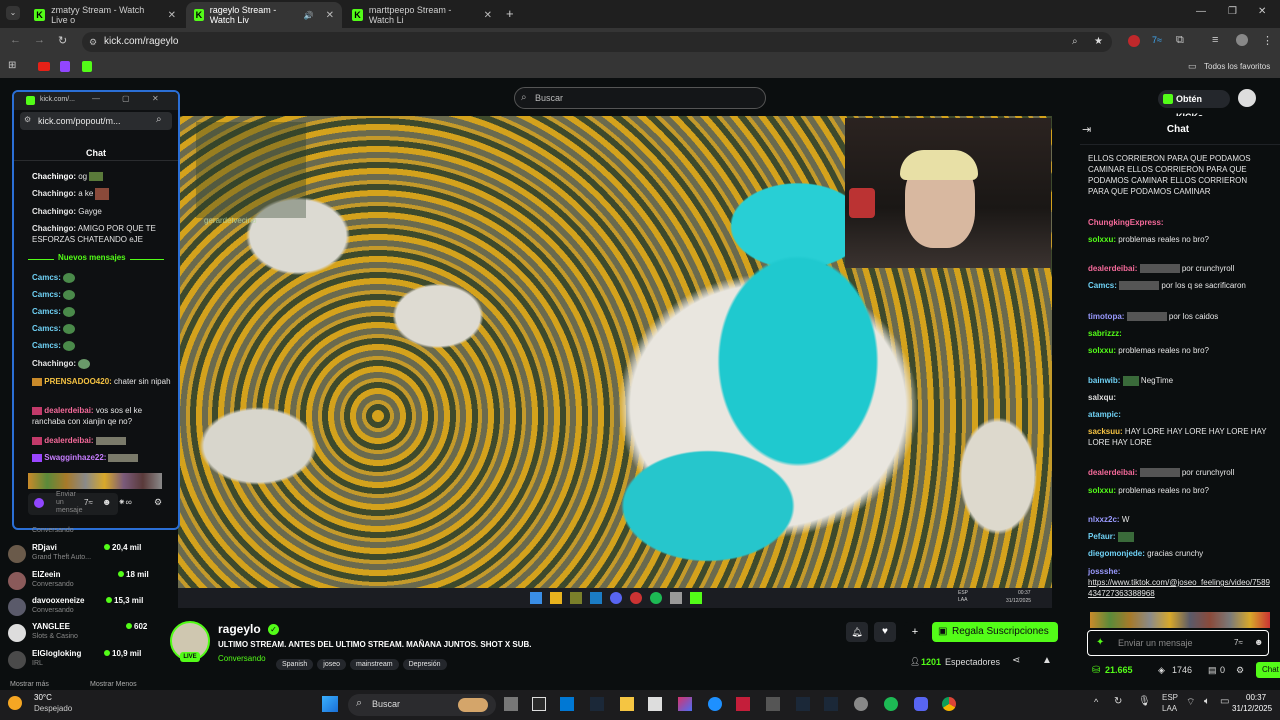 The image size is (1280, 720). What do you see at coordinates (1157, 40) in the screenshot?
I see `extension-7tv-icon: 7≈` at bounding box center [1157, 40].